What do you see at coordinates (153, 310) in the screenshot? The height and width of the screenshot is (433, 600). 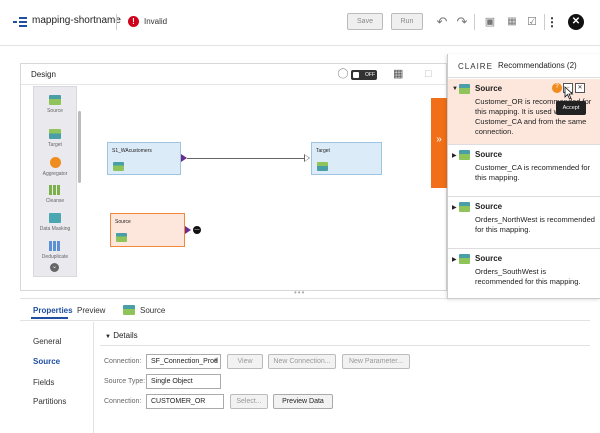 I see `selected-object-label: Source` at bounding box center [153, 310].